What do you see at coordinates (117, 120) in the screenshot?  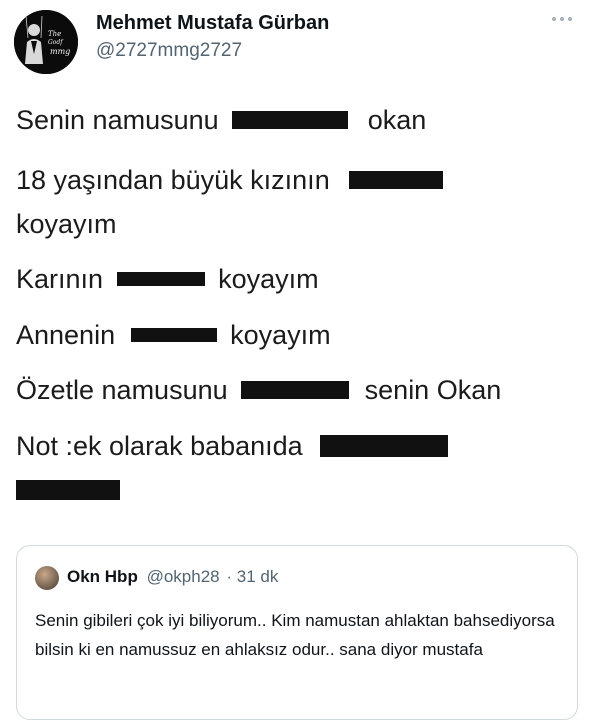 I see `tweet-text: Senin namusunu` at bounding box center [117, 120].